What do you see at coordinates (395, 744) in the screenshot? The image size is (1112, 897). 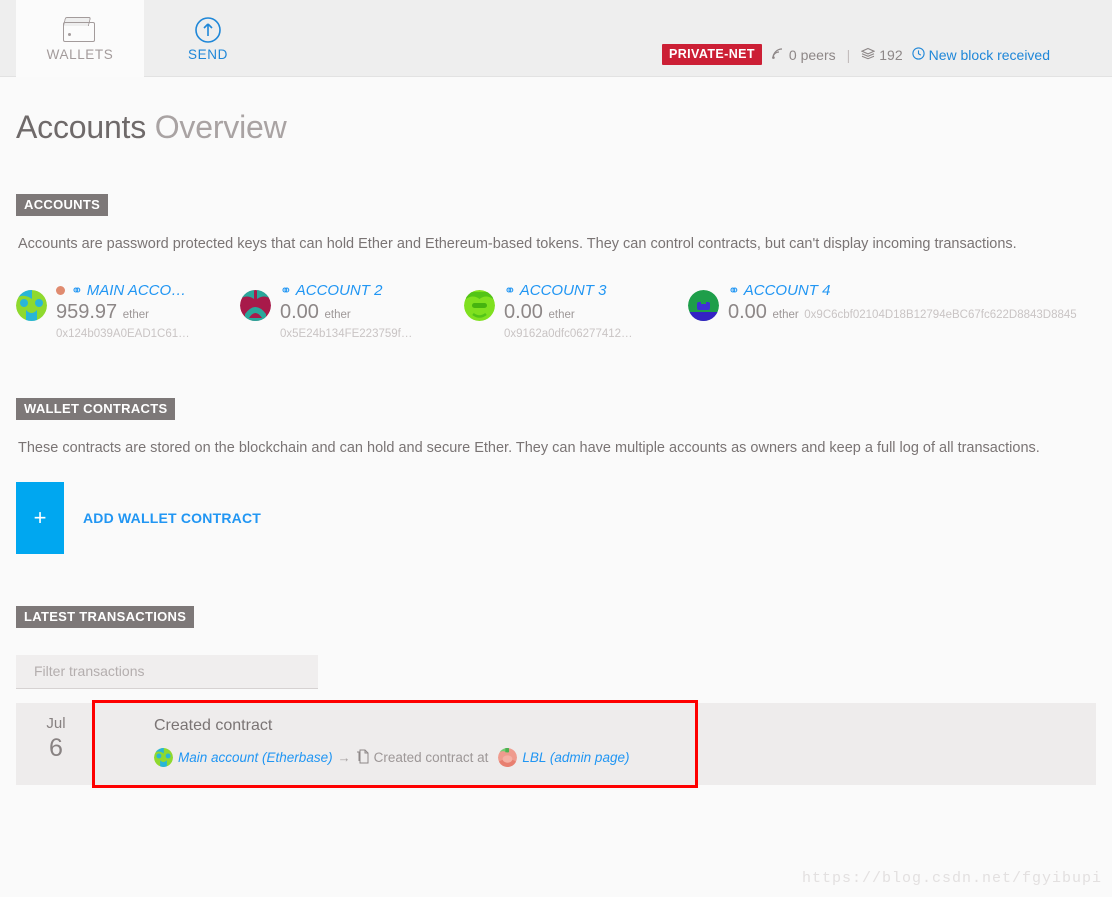 I see `highlight-annotation` at bounding box center [395, 744].